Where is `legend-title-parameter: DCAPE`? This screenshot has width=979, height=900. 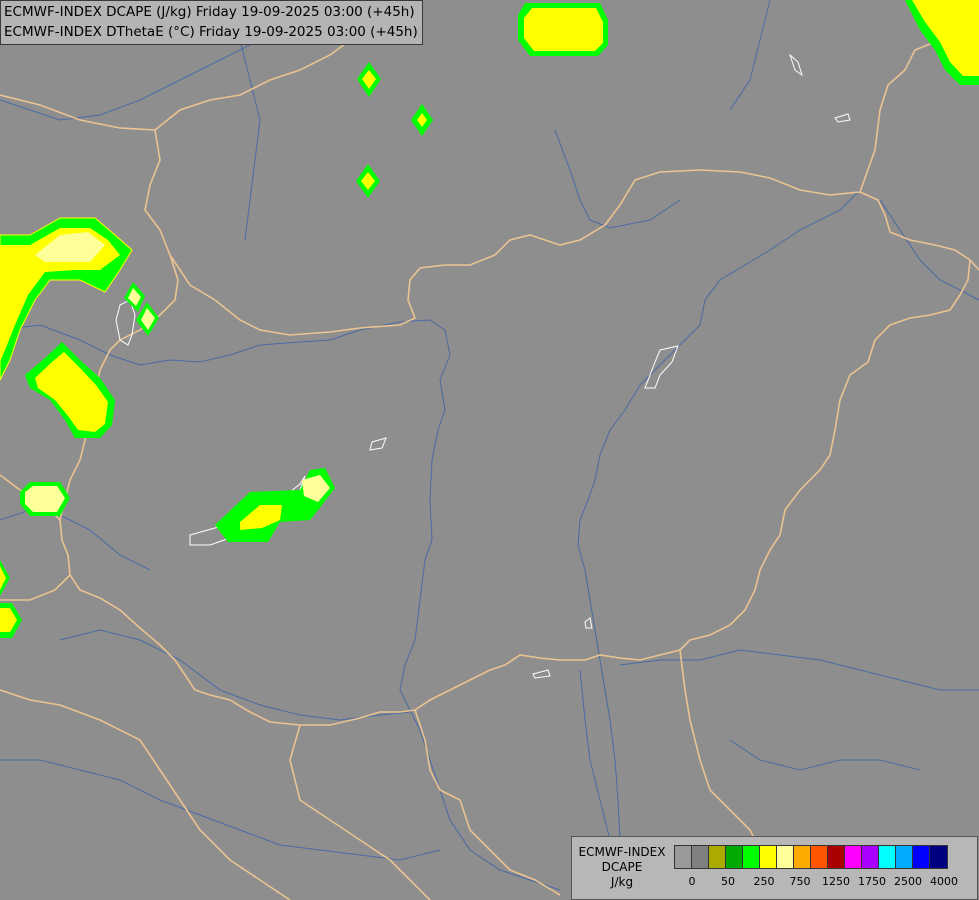 legend-title-parameter: DCAPE is located at coordinates (622, 867).